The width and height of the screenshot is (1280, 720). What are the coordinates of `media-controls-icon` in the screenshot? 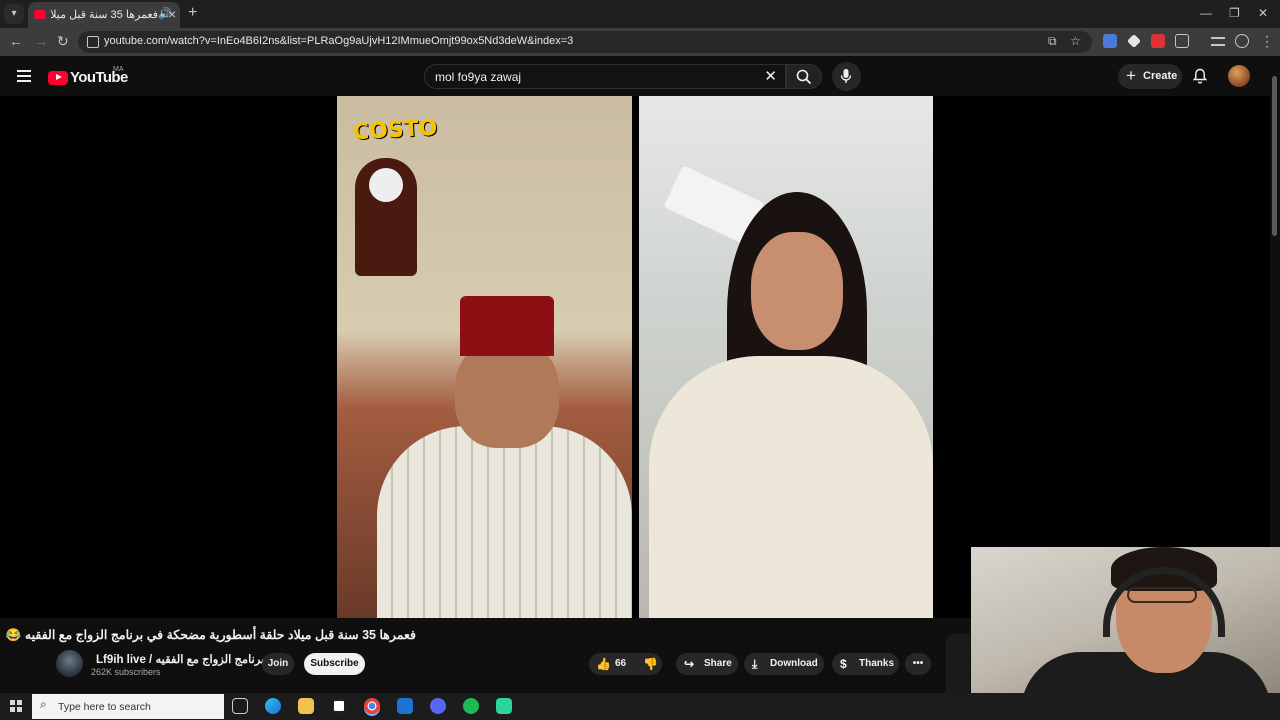 It's located at (1218, 41).